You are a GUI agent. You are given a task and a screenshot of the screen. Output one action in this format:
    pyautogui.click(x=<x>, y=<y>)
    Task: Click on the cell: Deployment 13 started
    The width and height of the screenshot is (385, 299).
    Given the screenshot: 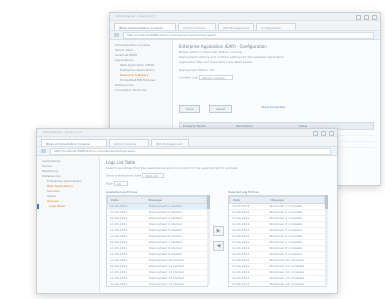 What is the action you would take?
    pyautogui.click(x=166, y=278)
    